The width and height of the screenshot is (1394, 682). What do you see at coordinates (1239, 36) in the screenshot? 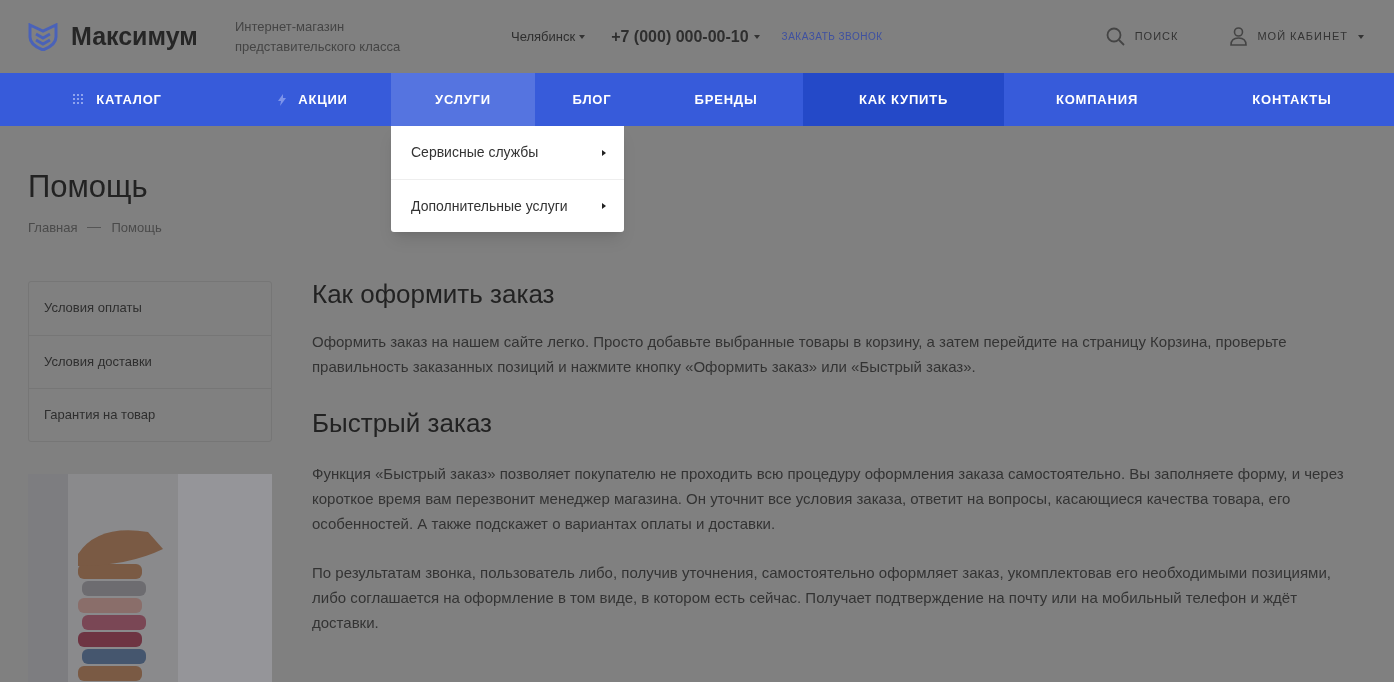
I see `user-icon` at bounding box center [1239, 36].